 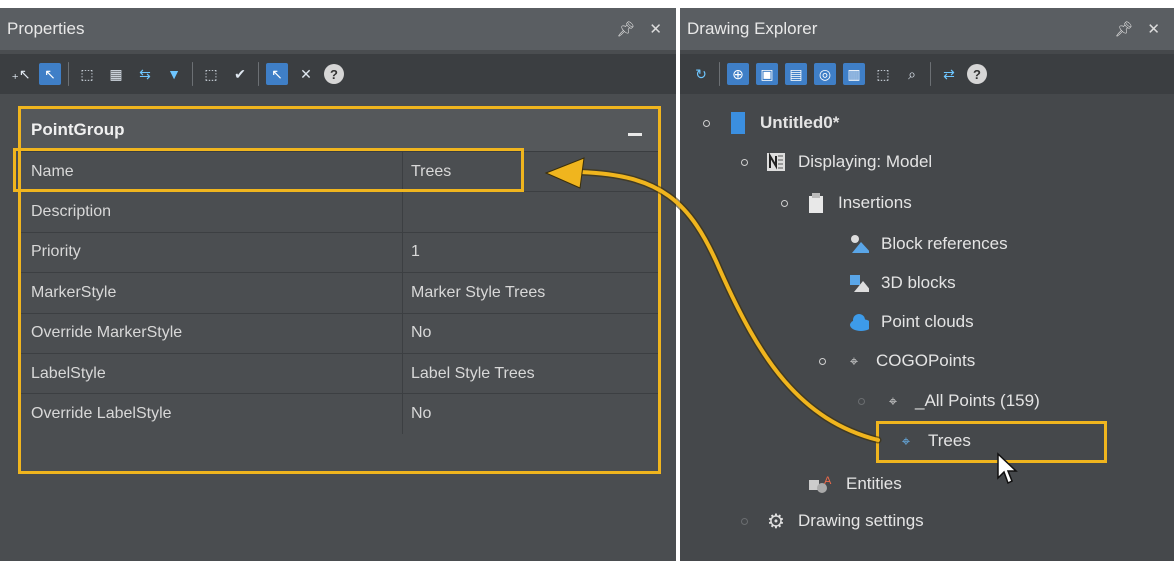 I want to click on property-row-override-markerstyle: Override MarkerStyle No, so click(x=339, y=333).